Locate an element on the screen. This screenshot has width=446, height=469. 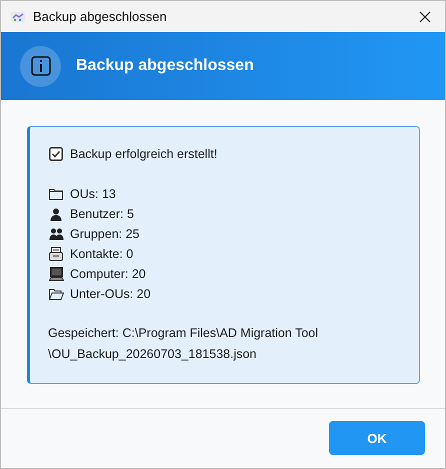
person-icon is located at coordinates (56, 214).